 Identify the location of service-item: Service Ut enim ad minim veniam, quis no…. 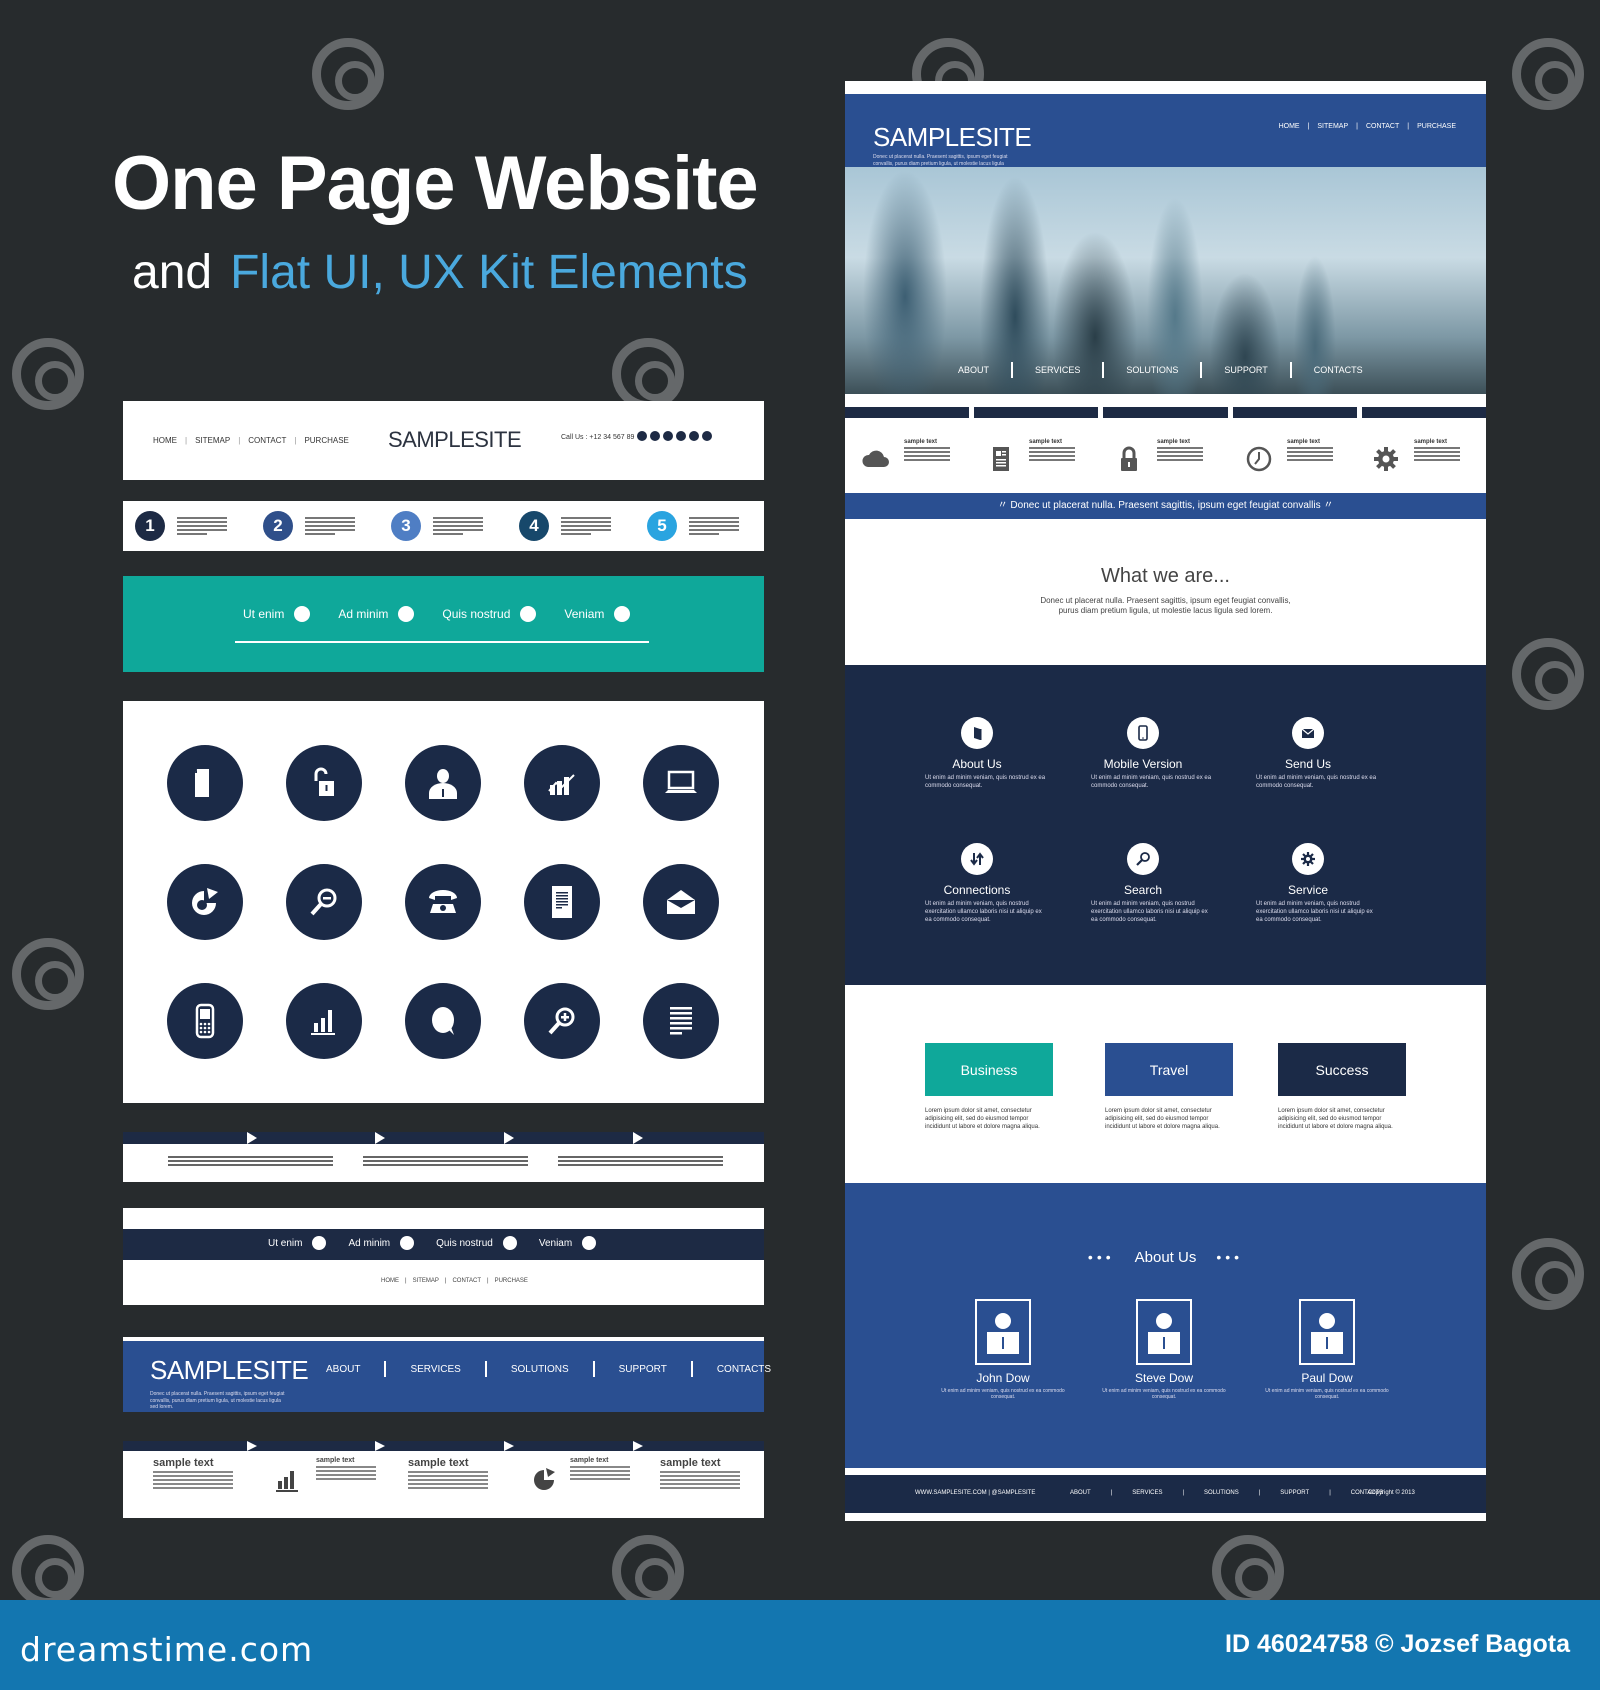
(1308, 883).